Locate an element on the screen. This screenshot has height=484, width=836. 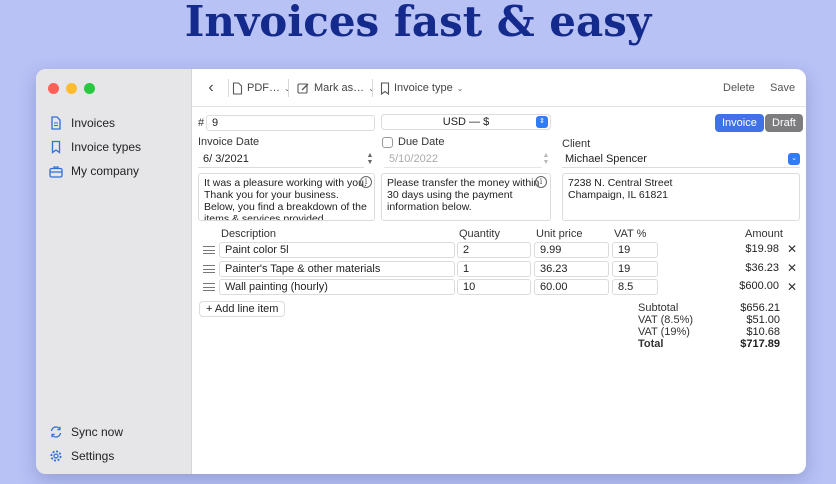
column-header-unit-price: Unit price is located at coordinates (559, 234).